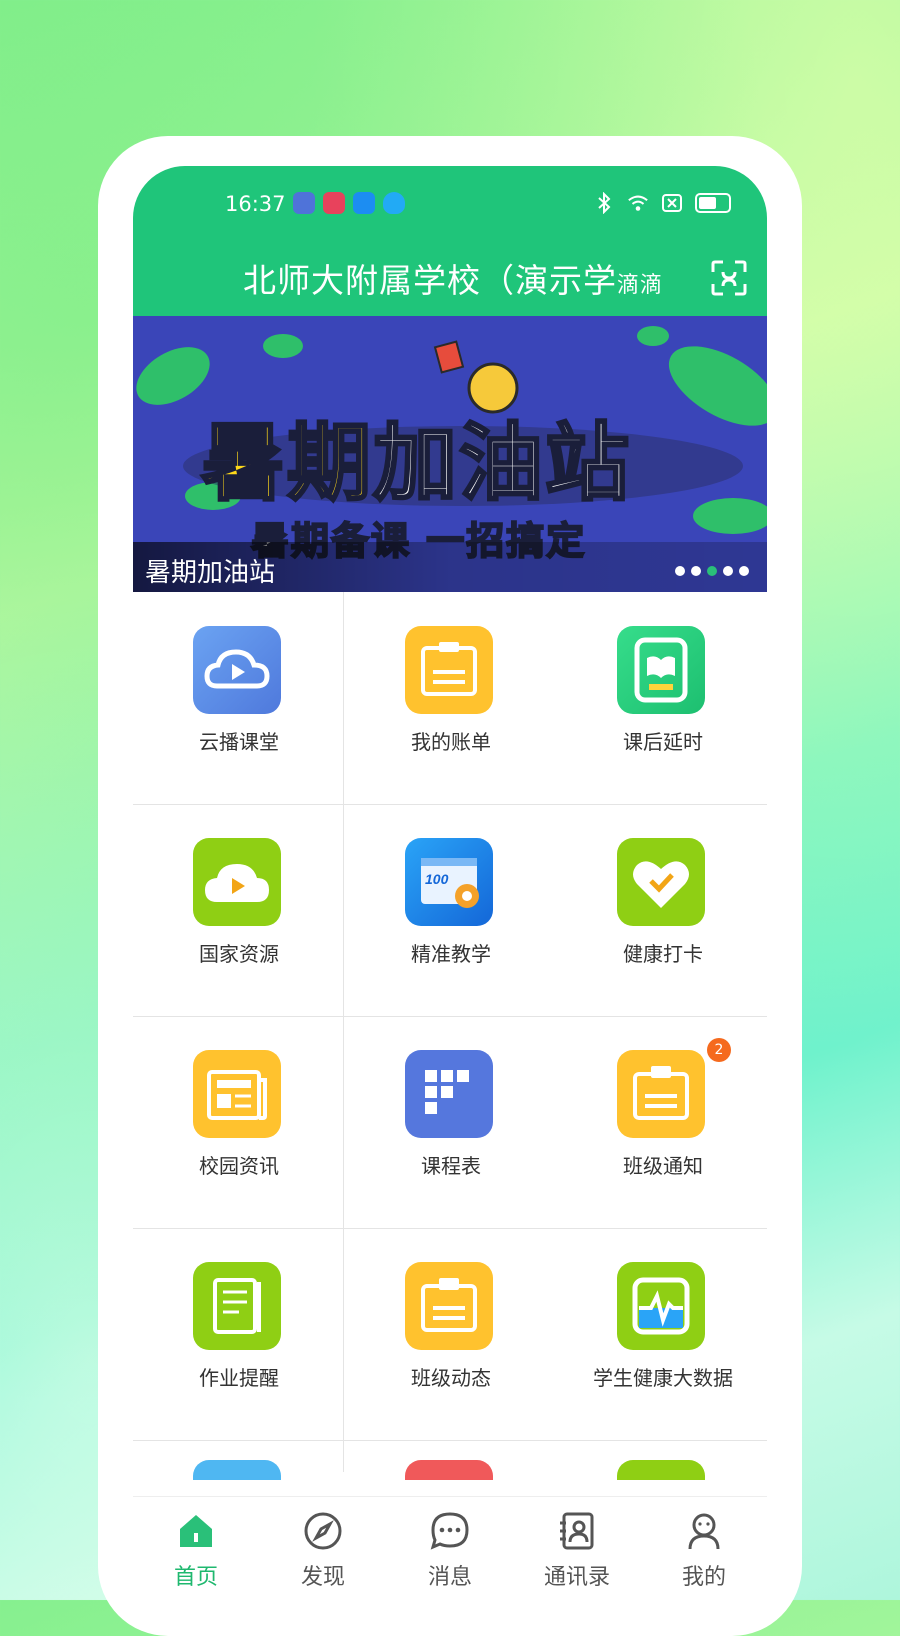  I want to click on feature-label: 校园资讯, so click(239, 1166).